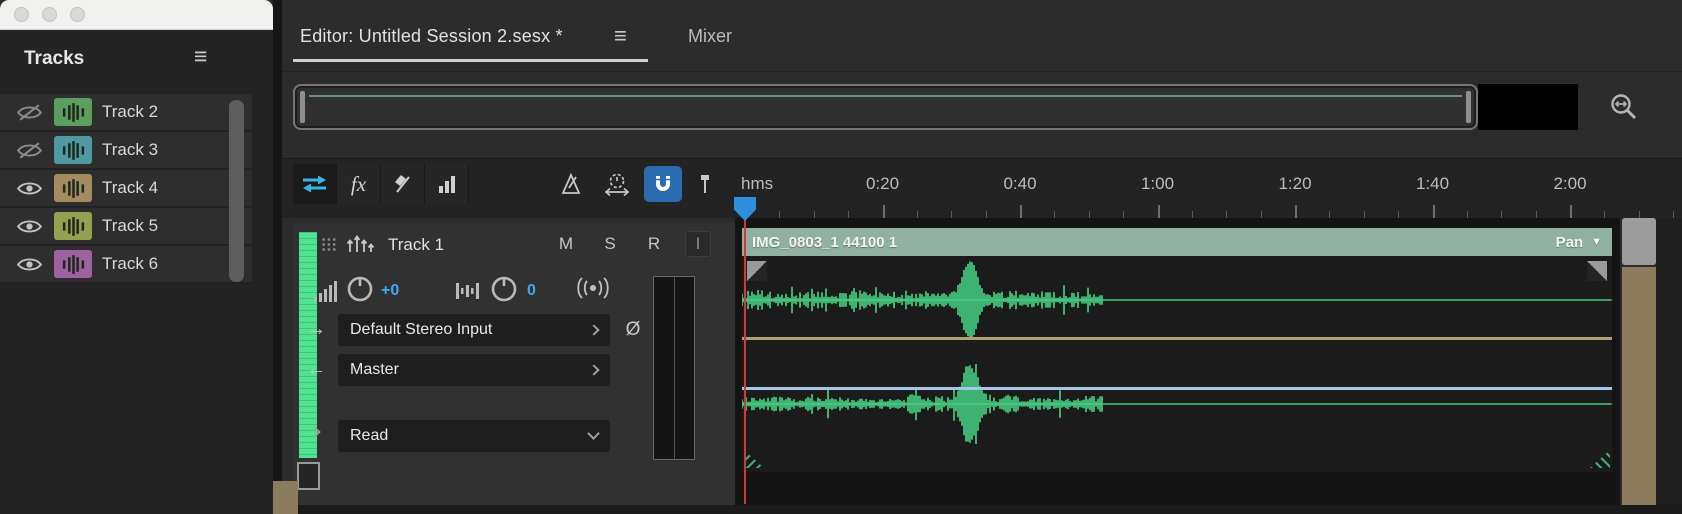 The image size is (1682, 514). What do you see at coordinates (130, 111) in the screenshot?
I see `track-name-label: Track 2` at bounding box center [130, 111].